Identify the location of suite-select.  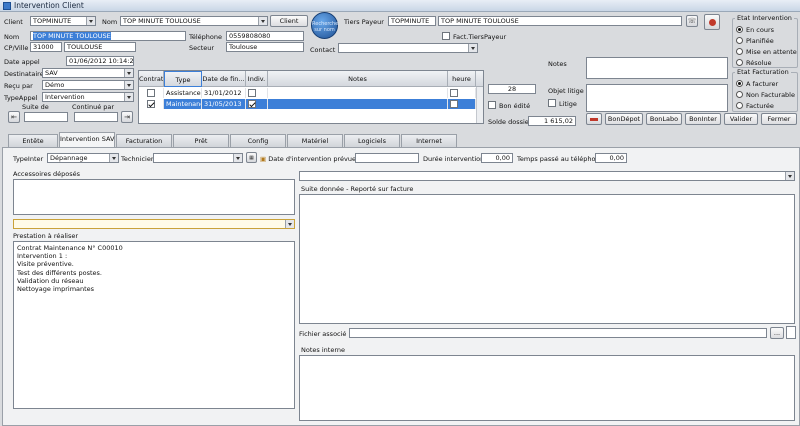
(547, 176).